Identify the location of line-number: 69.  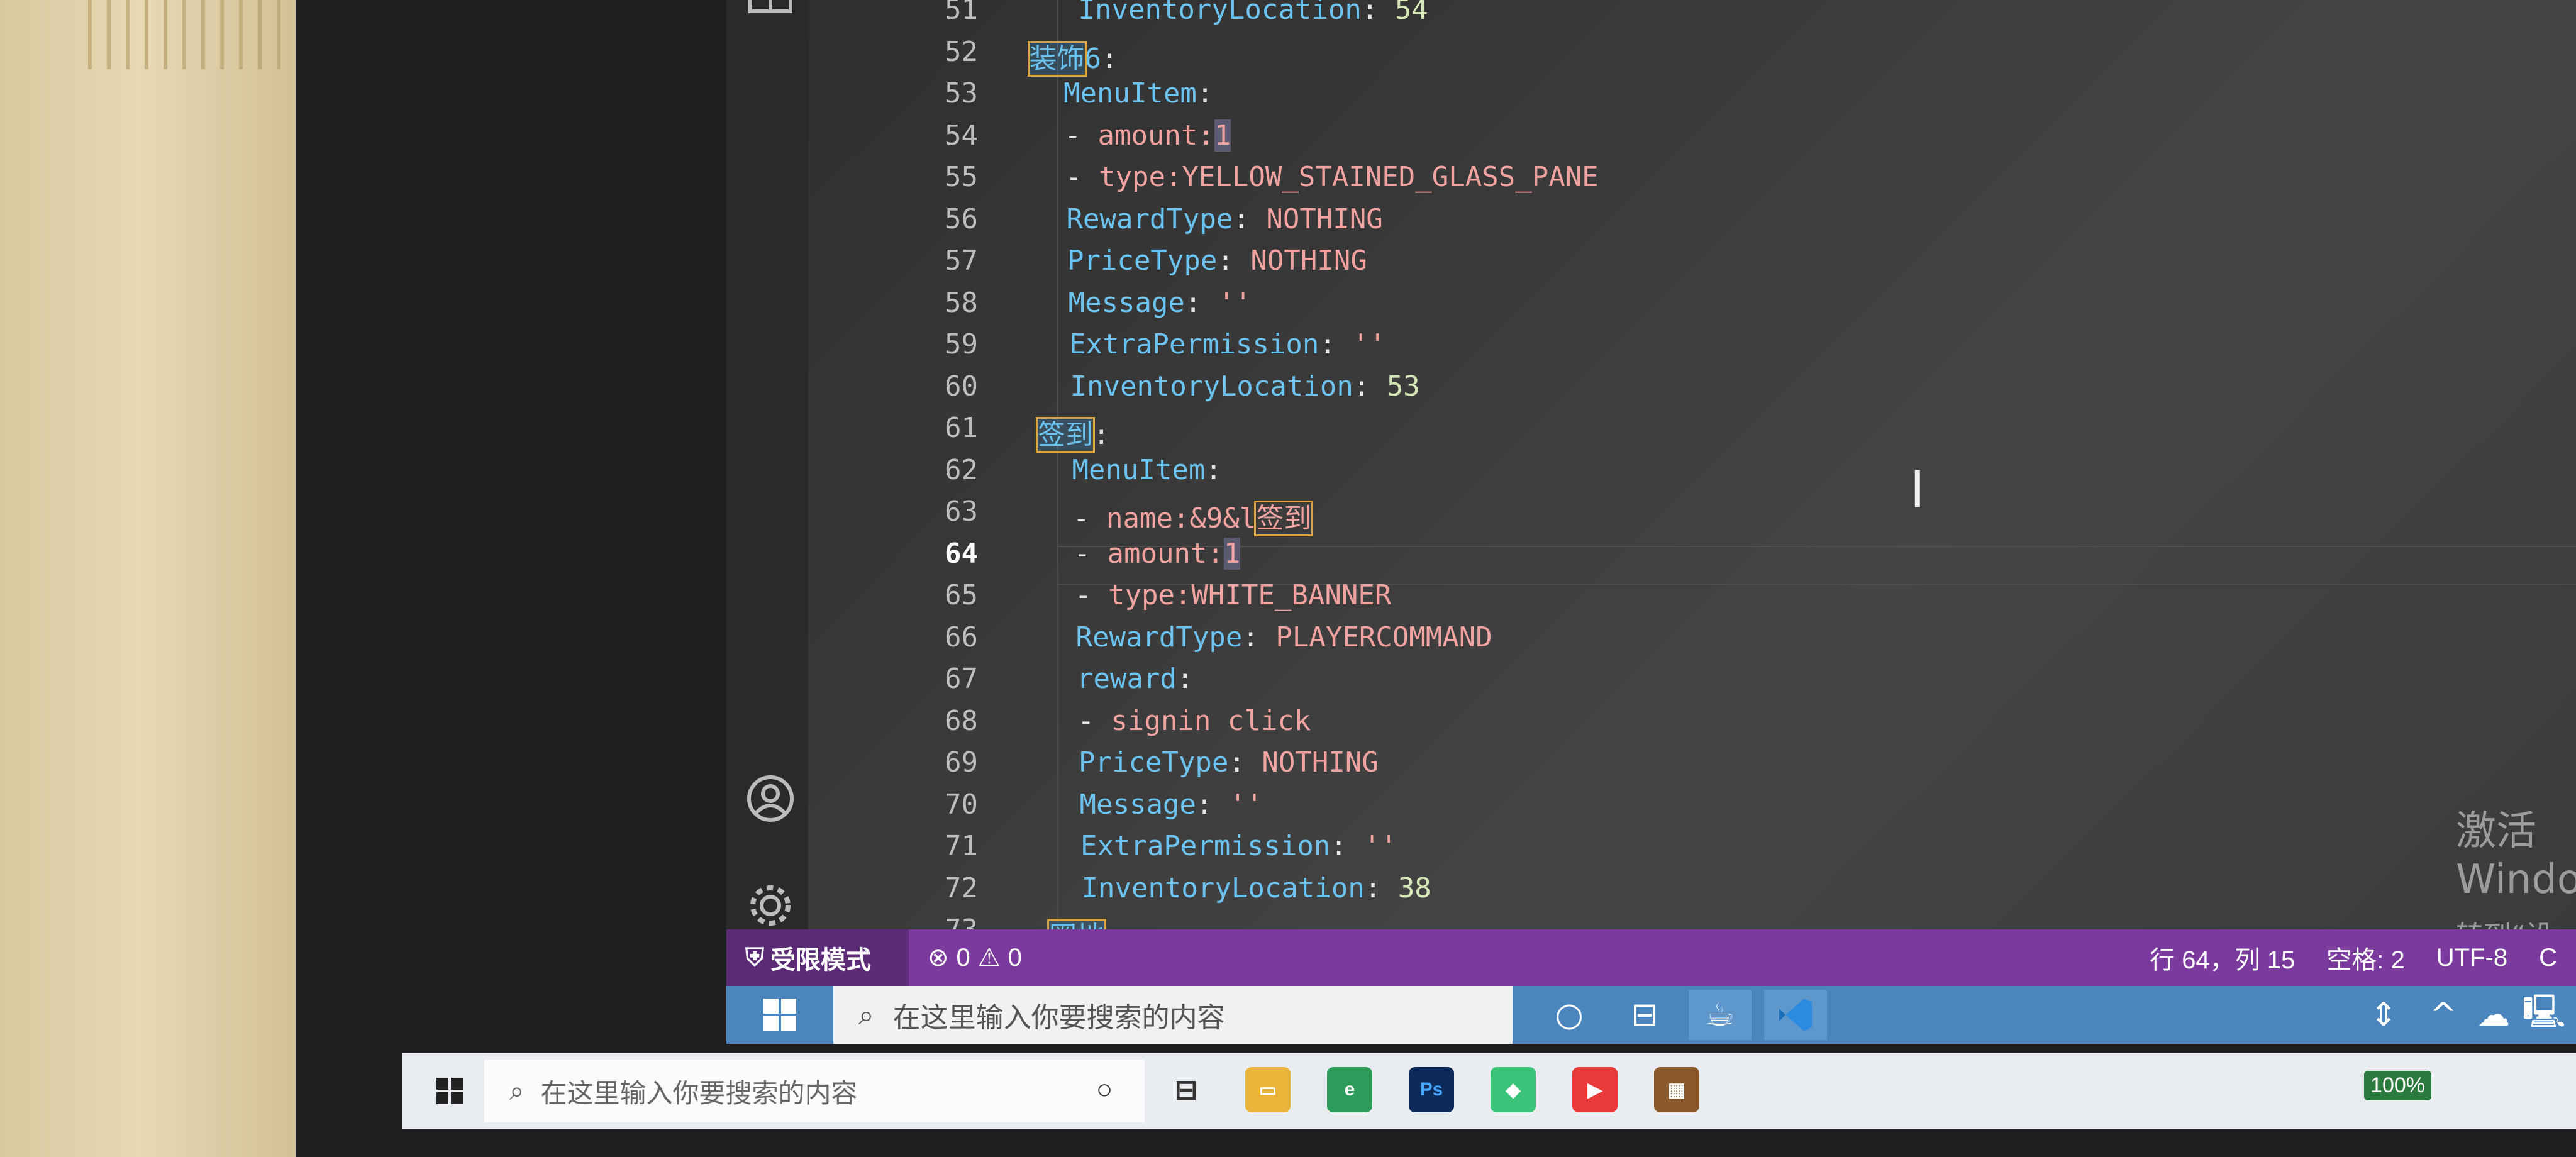
(961, 762).